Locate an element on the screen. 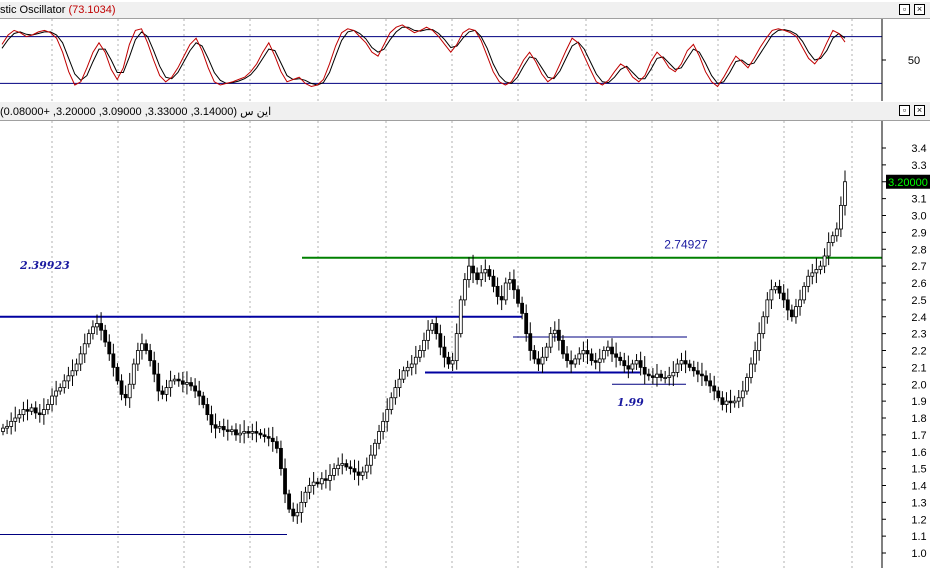 Image resolution: width=930 pixels, height=568 pixels. symbol-name: این س is located at coordinates (256, 112).